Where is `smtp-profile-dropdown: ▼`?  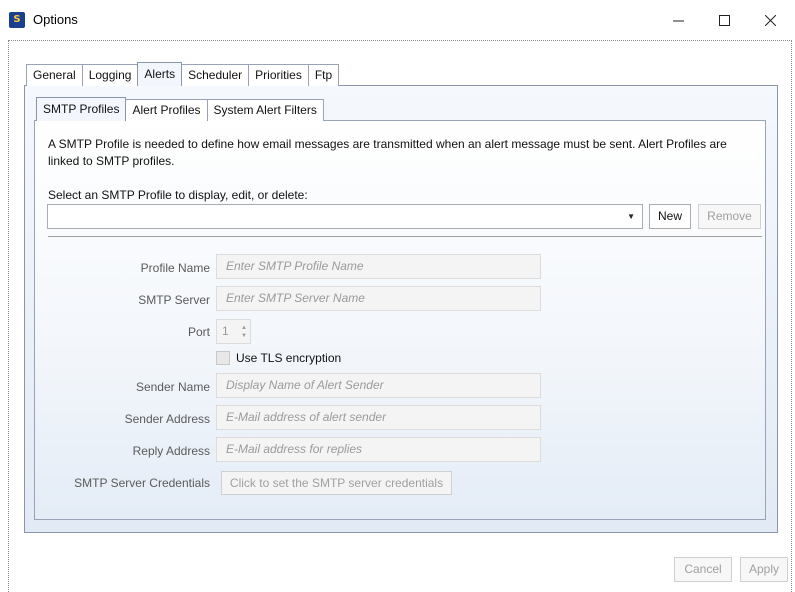 smtp-profile-dropdown: ▼ is located at coordinates (345, 216).